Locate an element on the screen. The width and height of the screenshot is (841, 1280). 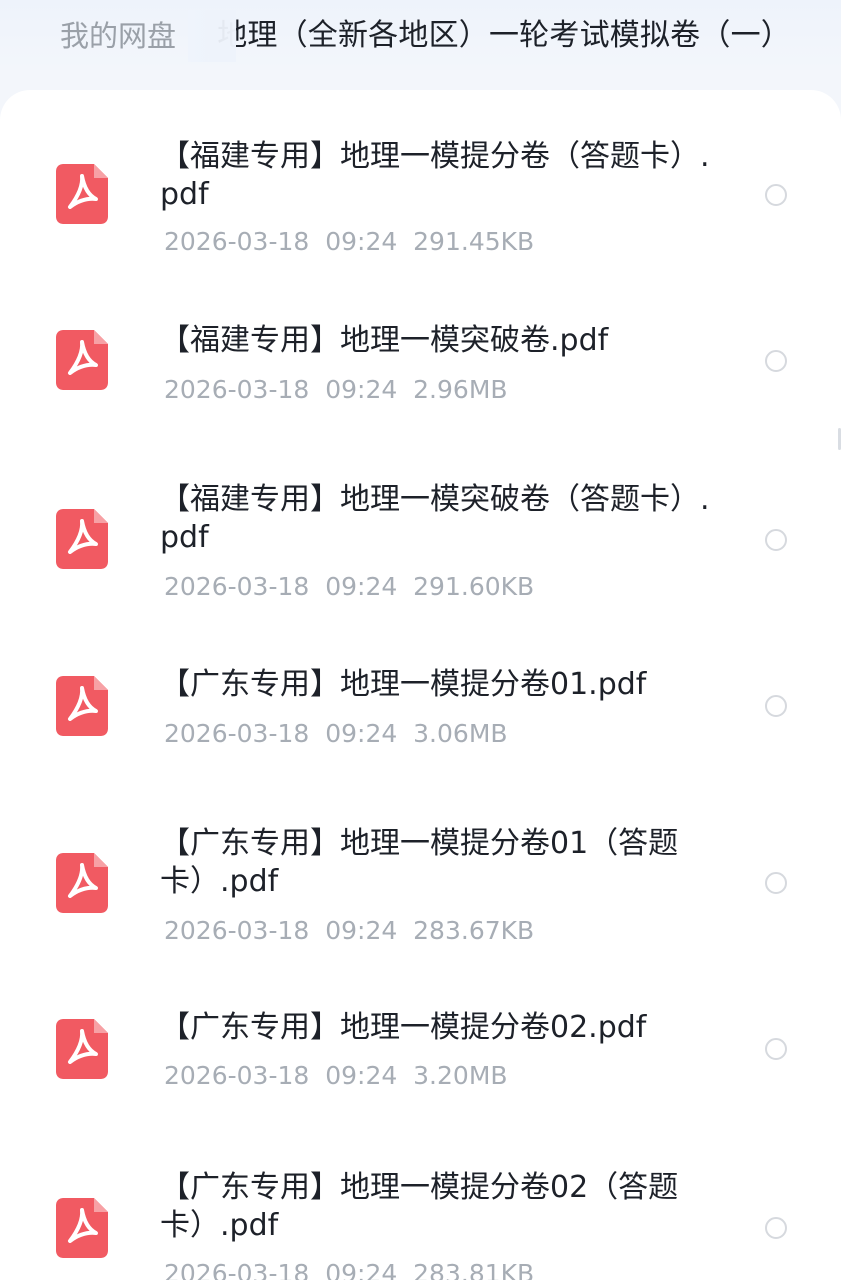
file-meta: 2026-03-18 09:24 291.45KB is located at coordinates (349, 242).